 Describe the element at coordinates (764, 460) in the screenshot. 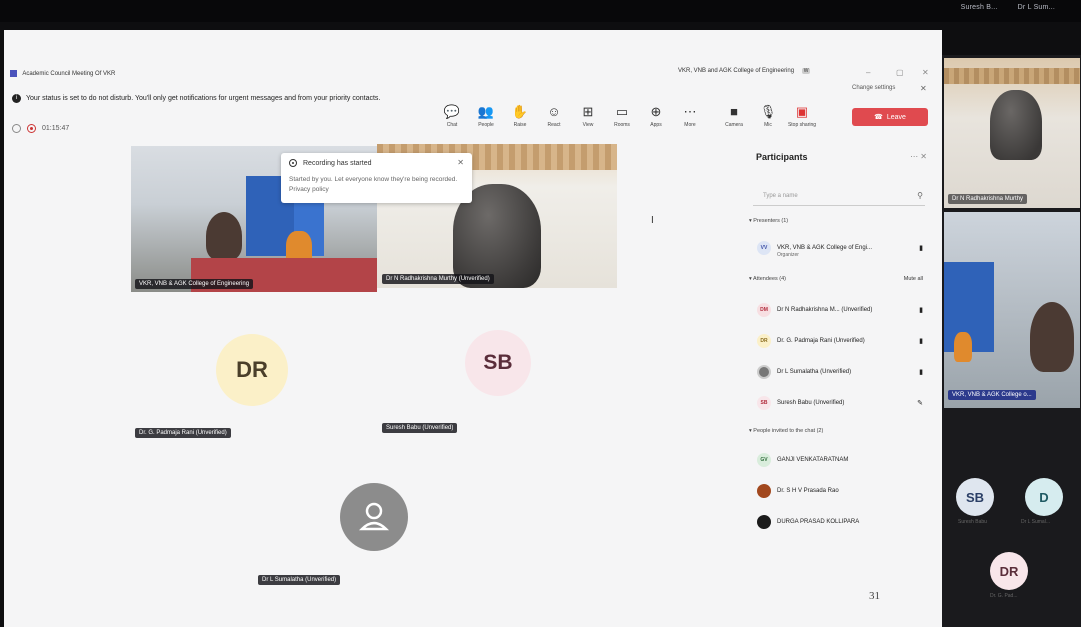

I see `avatar: GV` at that location.